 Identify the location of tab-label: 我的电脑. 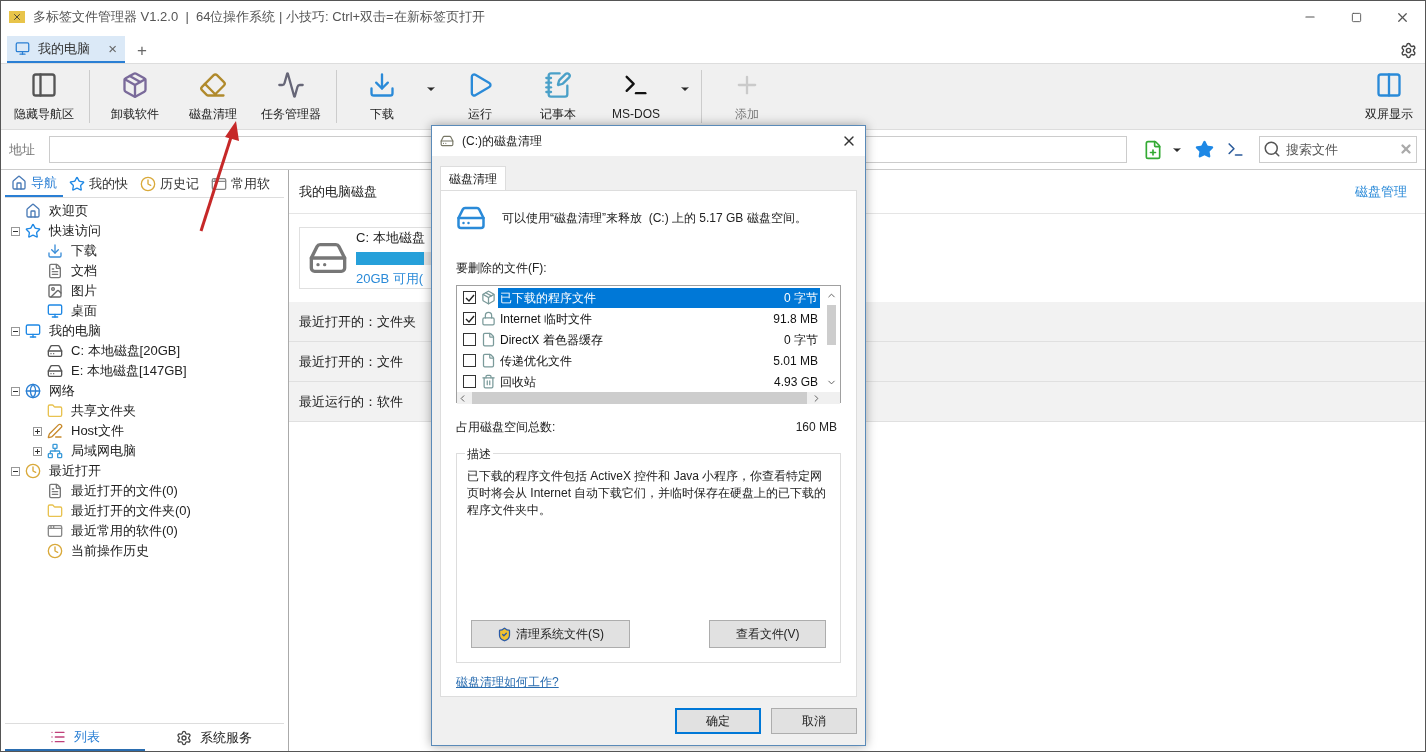
(64, 48).